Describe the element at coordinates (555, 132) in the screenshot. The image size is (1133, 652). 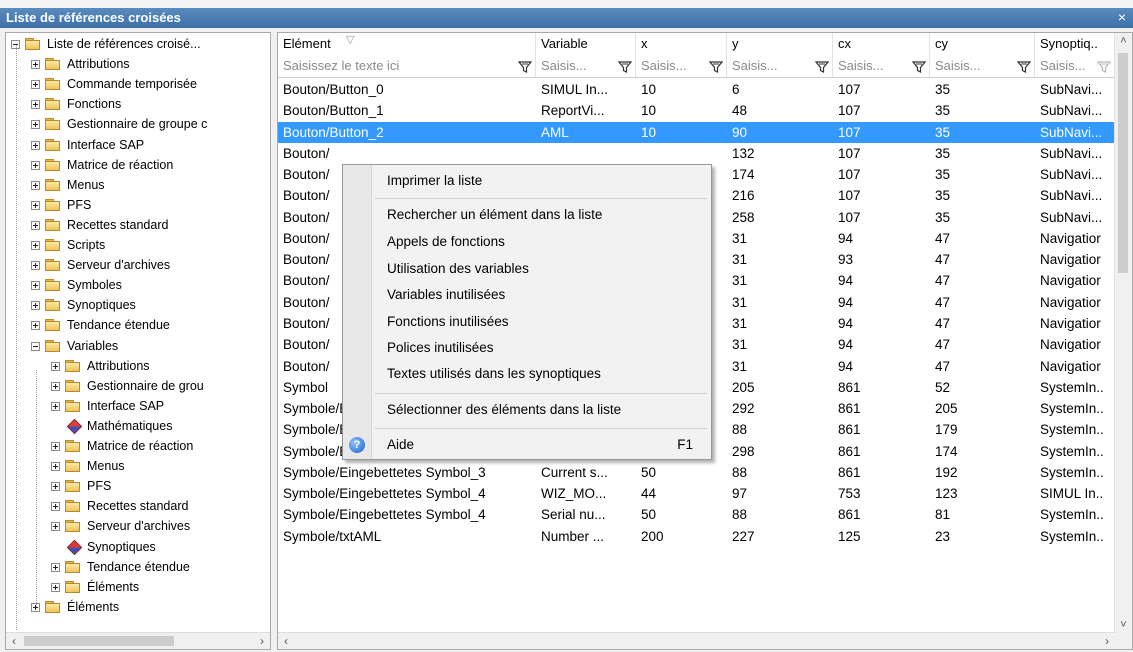
I see `table-cell: AML` at that location.